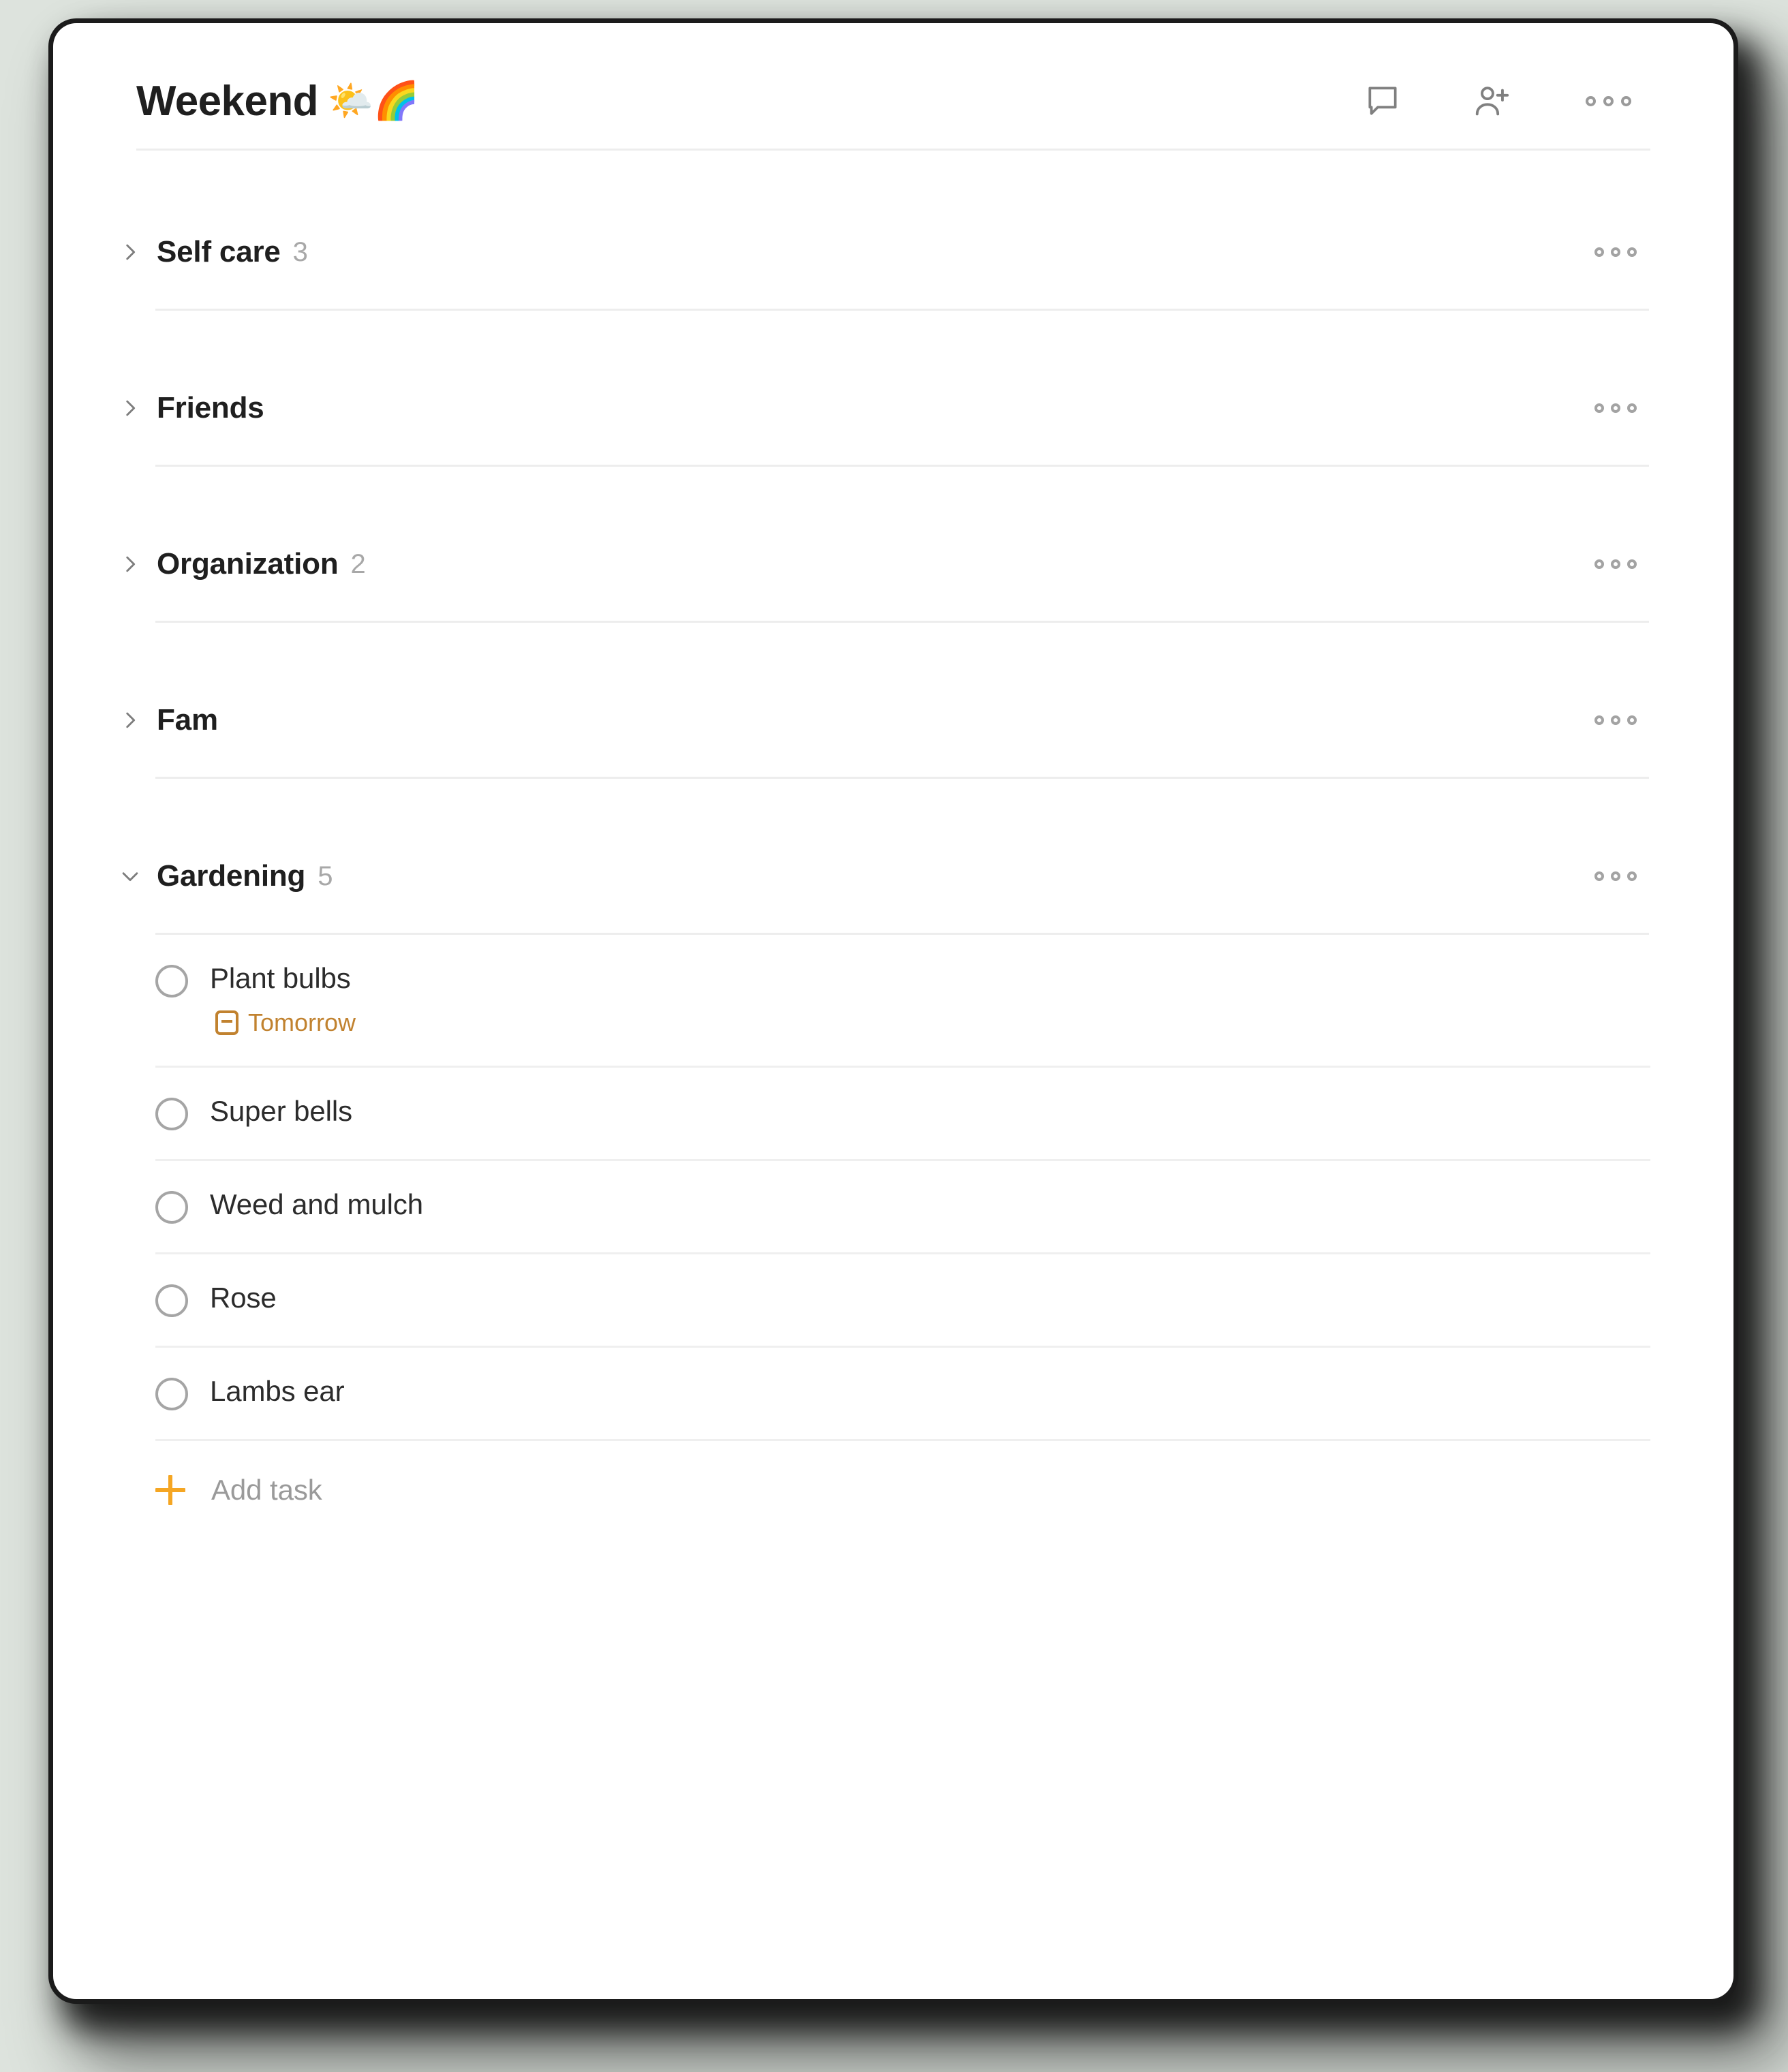  Describe the element at coordinates (138, 876) in the screenshot. I see `chevron-down-icon` at that location.